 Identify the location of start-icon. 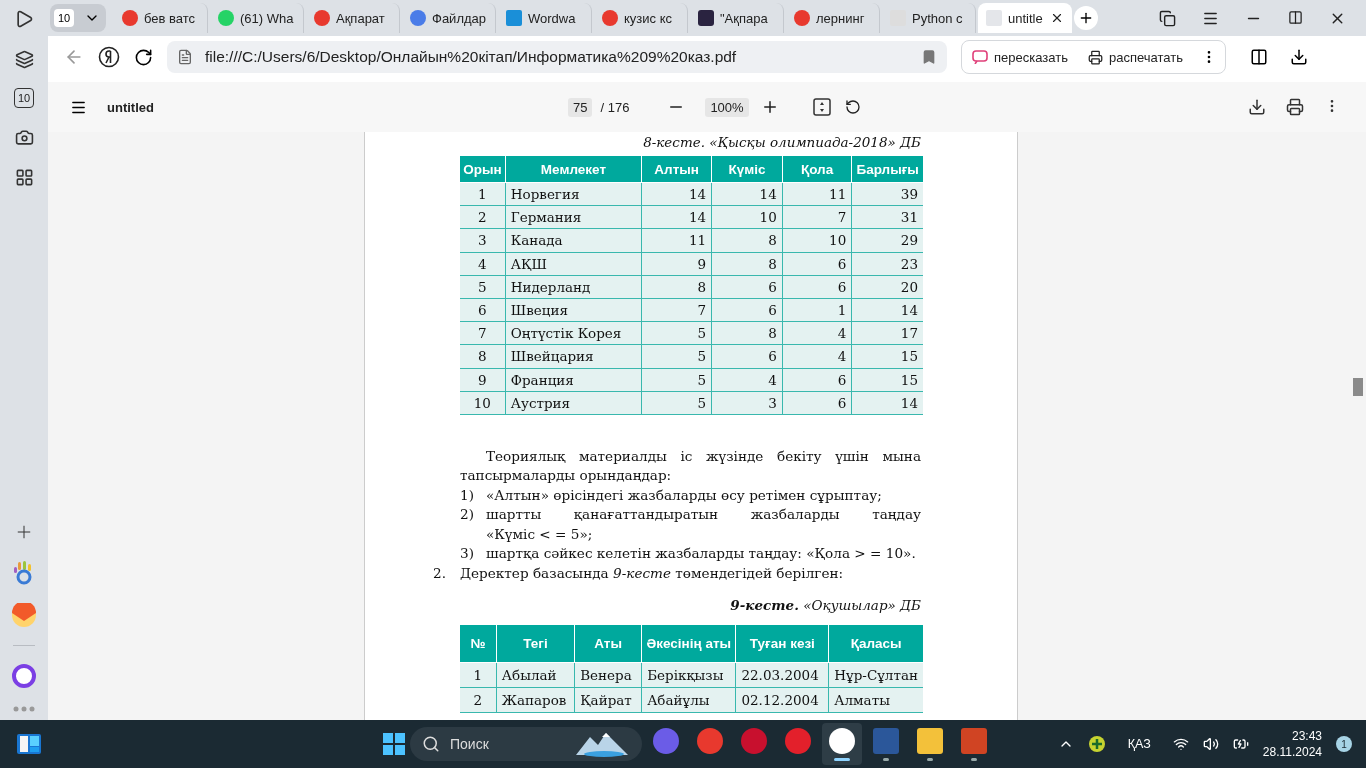
(394, 744).